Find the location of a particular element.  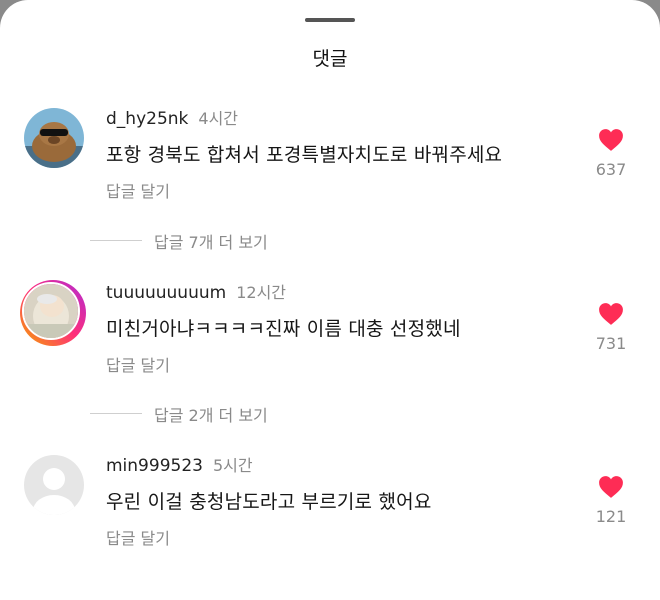

view-more-replies-label: 답글 2개 더 보기 is located at coordinates (211, 415).